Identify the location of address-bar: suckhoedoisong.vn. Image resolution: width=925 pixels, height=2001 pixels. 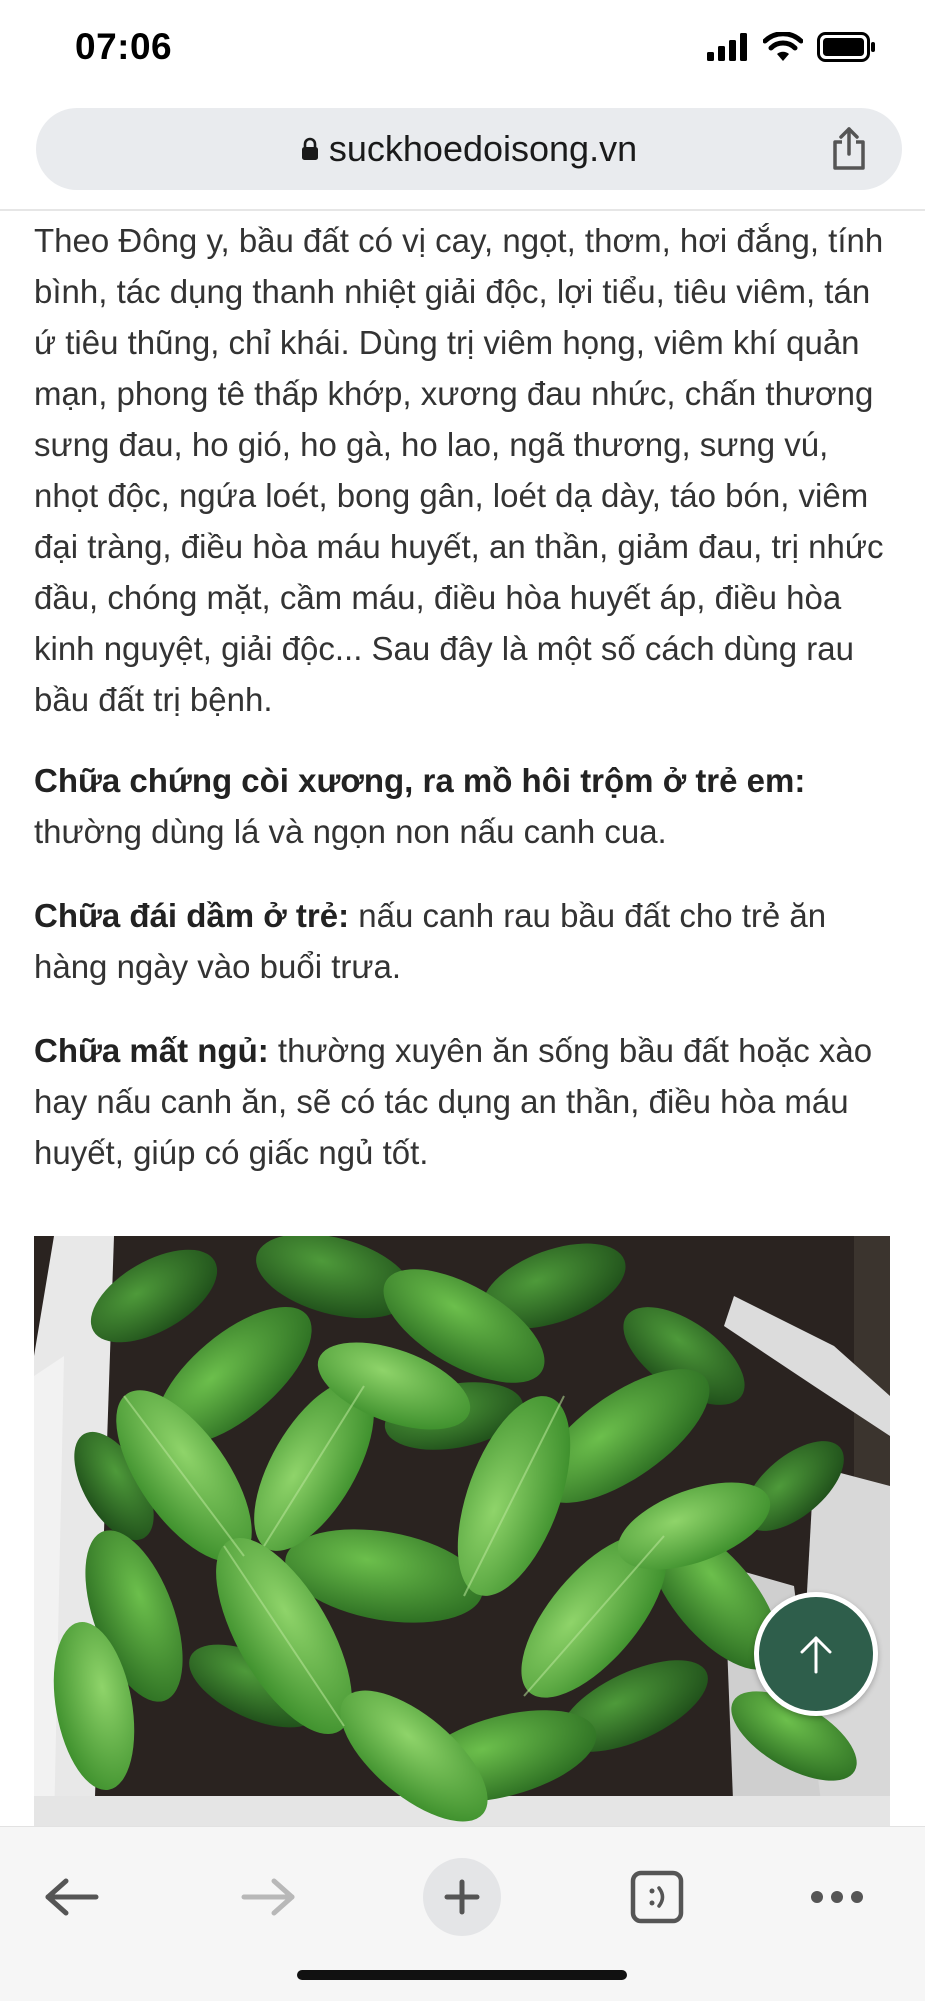
(469, 149).